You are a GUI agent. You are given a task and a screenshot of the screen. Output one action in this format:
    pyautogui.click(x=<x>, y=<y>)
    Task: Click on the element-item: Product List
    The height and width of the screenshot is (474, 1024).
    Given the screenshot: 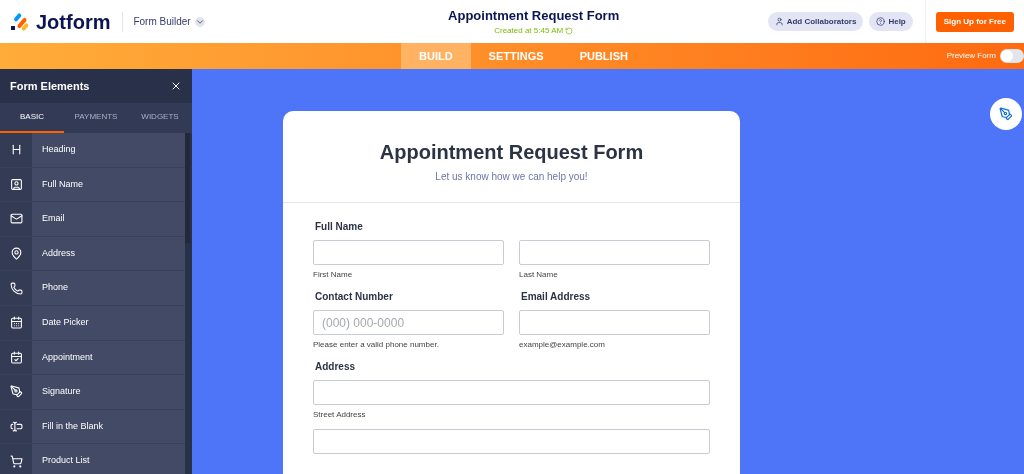 What is the action you would take?
    pyautogui.click(x=92, y=459)
    